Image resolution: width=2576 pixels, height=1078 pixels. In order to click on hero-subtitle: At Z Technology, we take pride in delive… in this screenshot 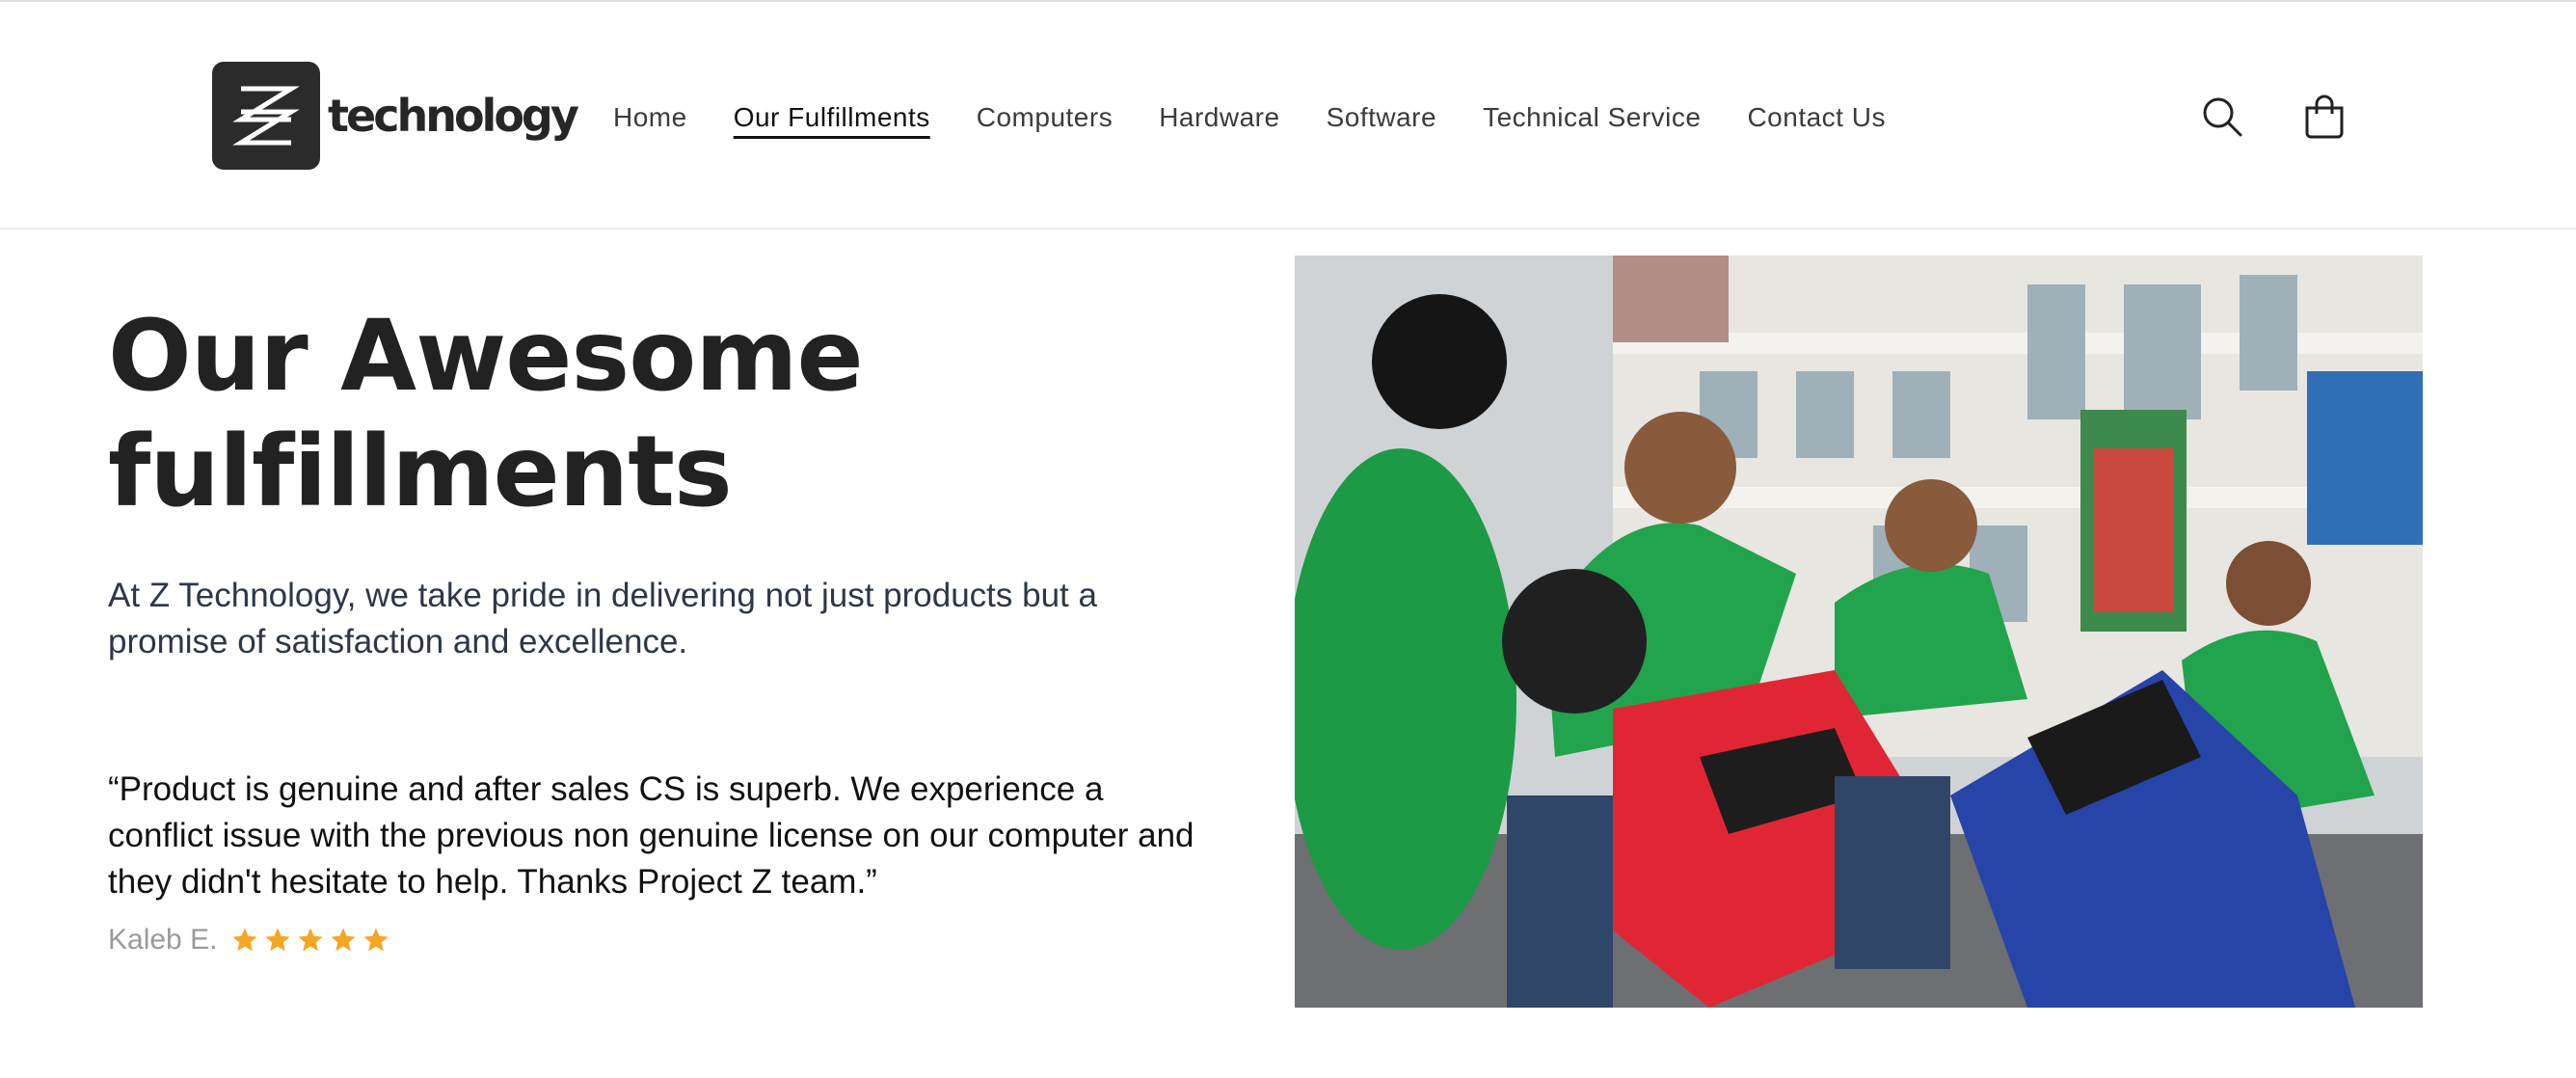, I will do `click(603, 618)`.